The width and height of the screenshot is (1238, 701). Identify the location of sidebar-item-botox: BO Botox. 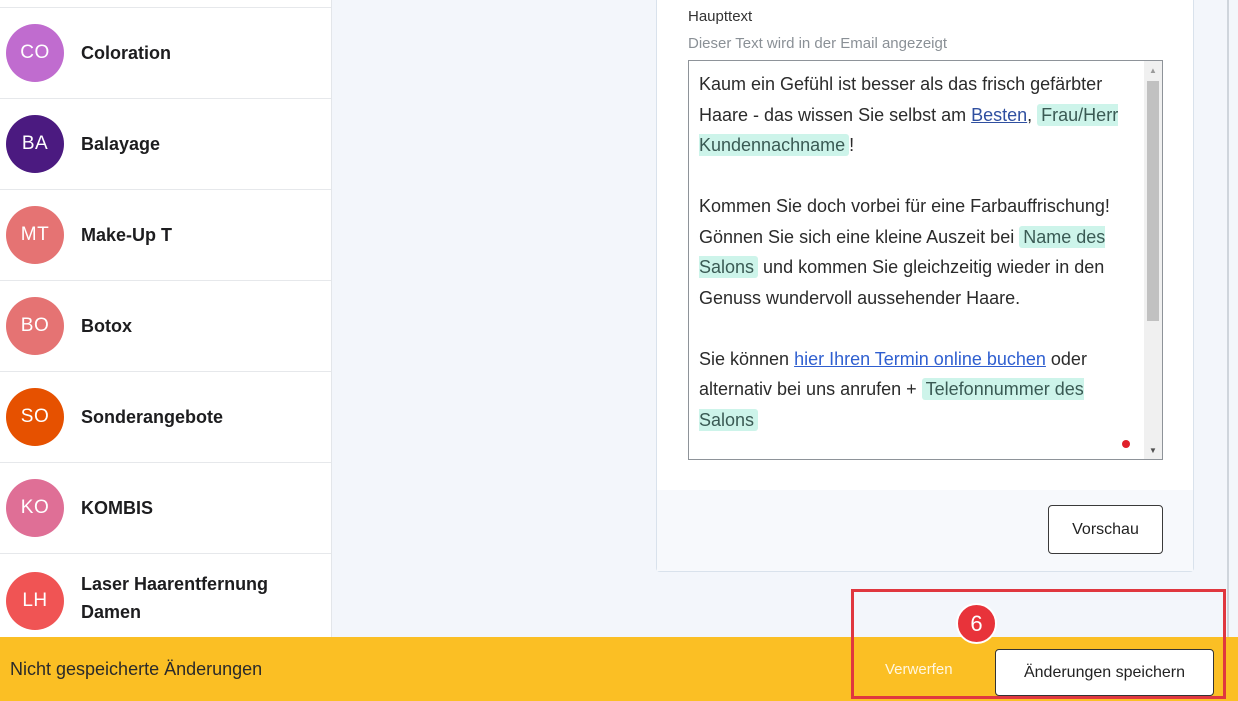
(165, 326).